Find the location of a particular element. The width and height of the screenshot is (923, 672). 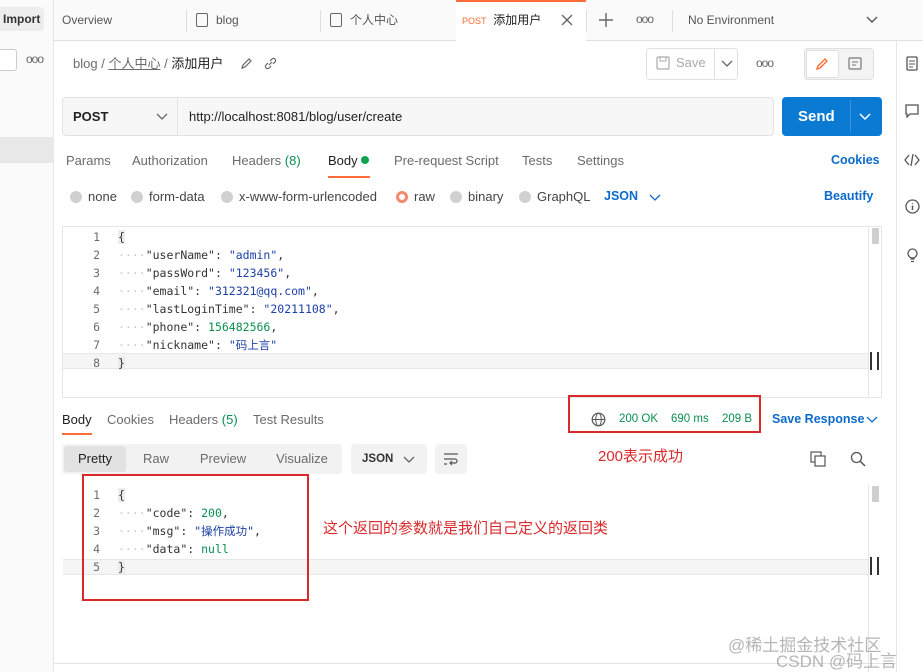

breadcrumb-root: blog is located at coordinates (85, 63).